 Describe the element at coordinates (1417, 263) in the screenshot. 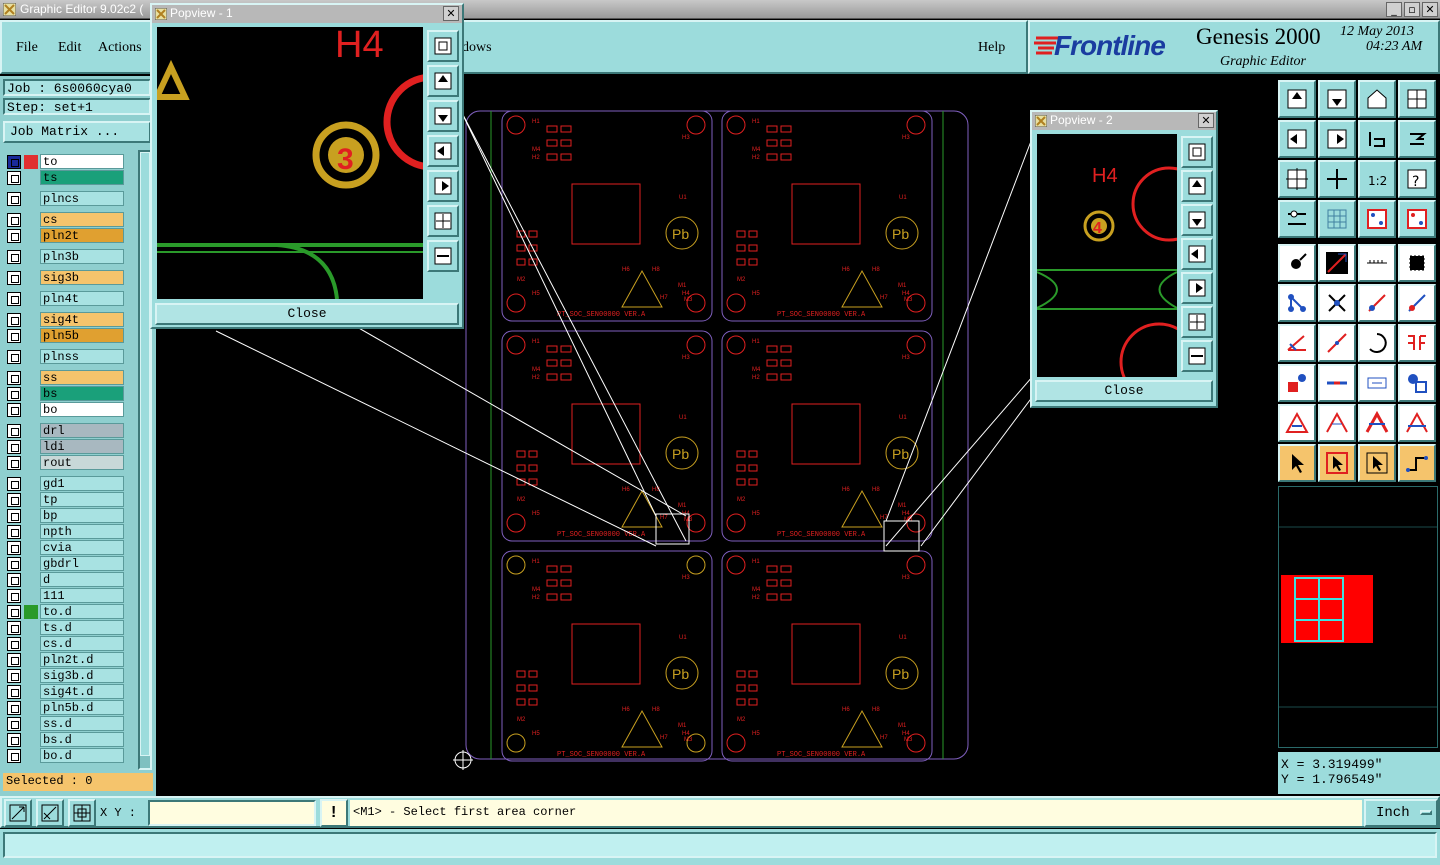

I see `select-area-button` at that location.